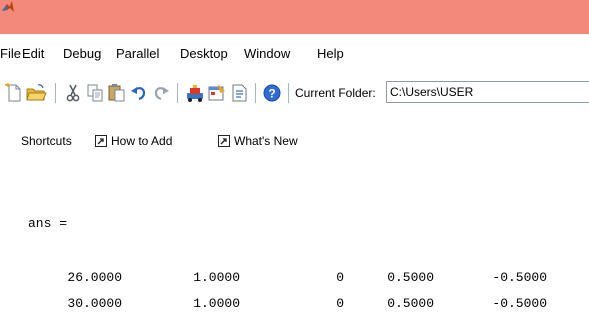 The height and width of the screenshot is (331, 589). I want to click on help-icon: ?, so click(272, 93).